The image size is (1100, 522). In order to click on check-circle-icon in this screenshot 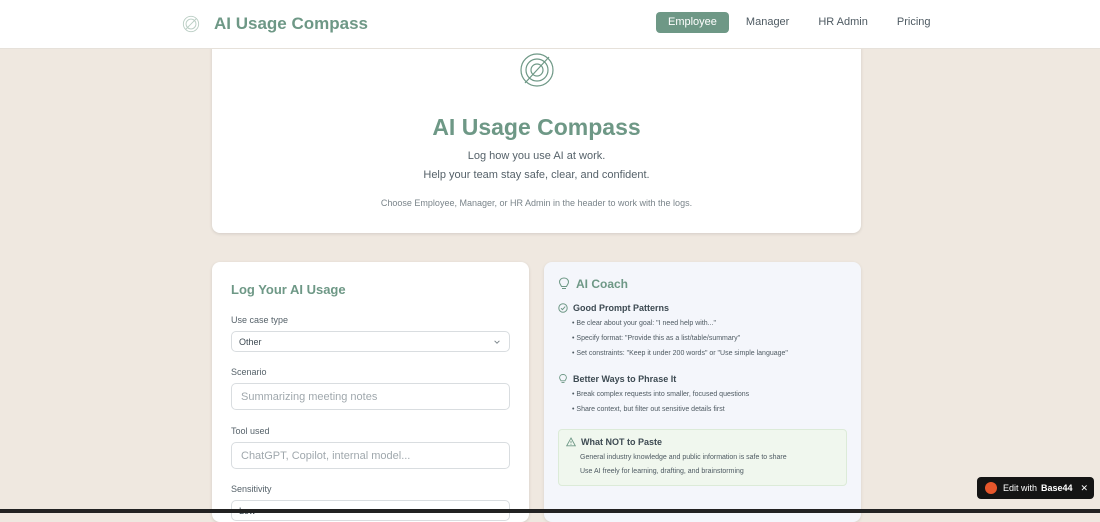, I will do `click(563, 308)`.